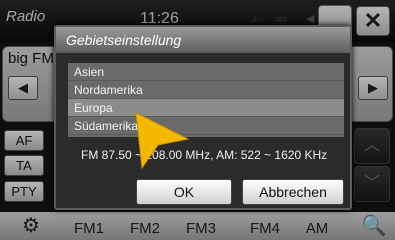 Image resolution: width=395 pixels, height=240 pixels. Describe the element at coordinates (162, 141) in the screenshot. I see `pointer-arrow-icon` at that location.